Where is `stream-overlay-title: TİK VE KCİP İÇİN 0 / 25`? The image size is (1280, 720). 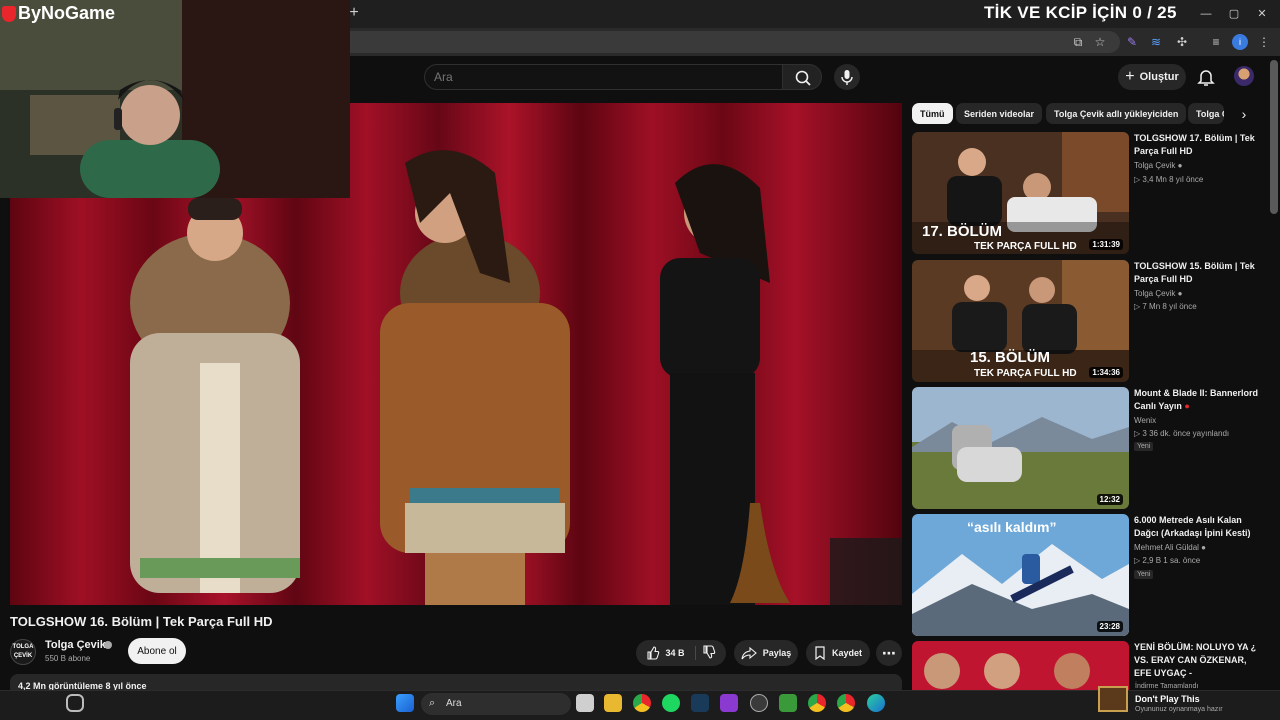
stream-overlay-title: TİK VE KCİP İÇİN 0 / 25 is located at coordinates (1080, 12).